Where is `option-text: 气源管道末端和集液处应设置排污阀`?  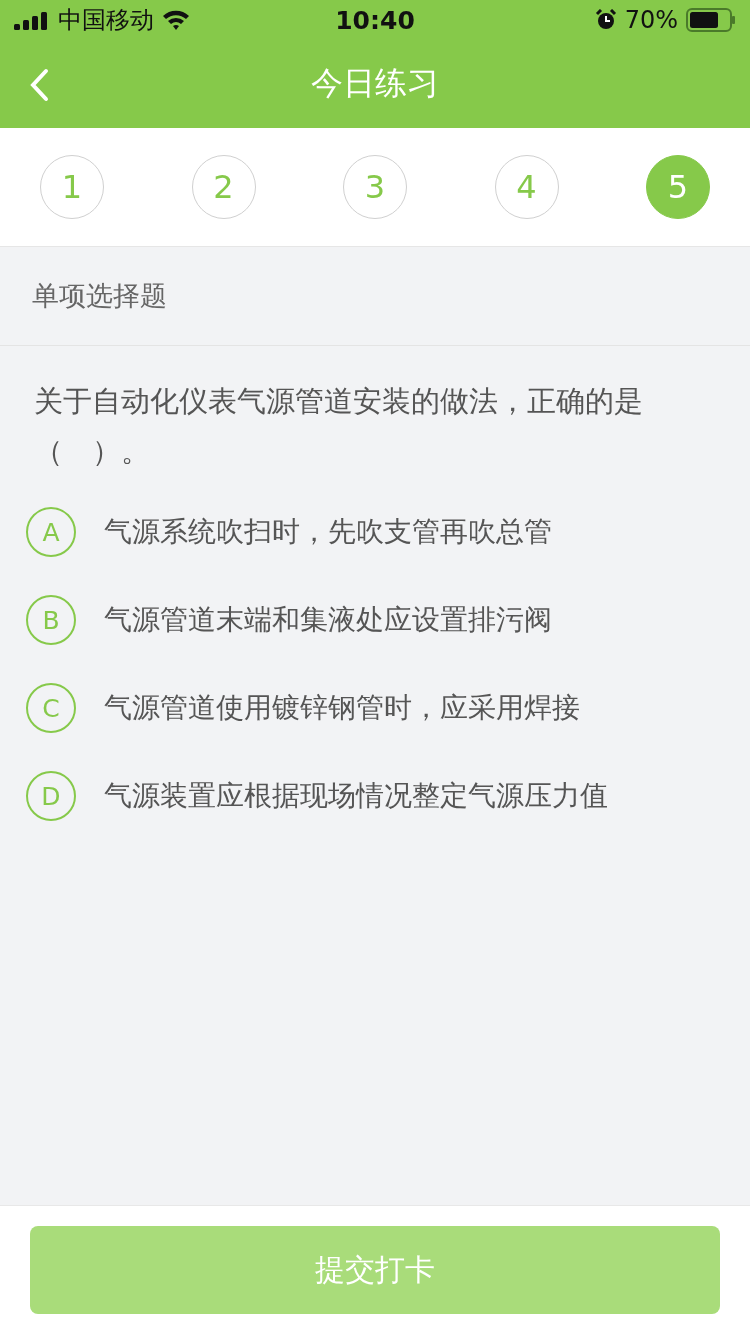
option-text: 气源管道末端和集液处应设置排污阀 is located at coordinates (328, 620).